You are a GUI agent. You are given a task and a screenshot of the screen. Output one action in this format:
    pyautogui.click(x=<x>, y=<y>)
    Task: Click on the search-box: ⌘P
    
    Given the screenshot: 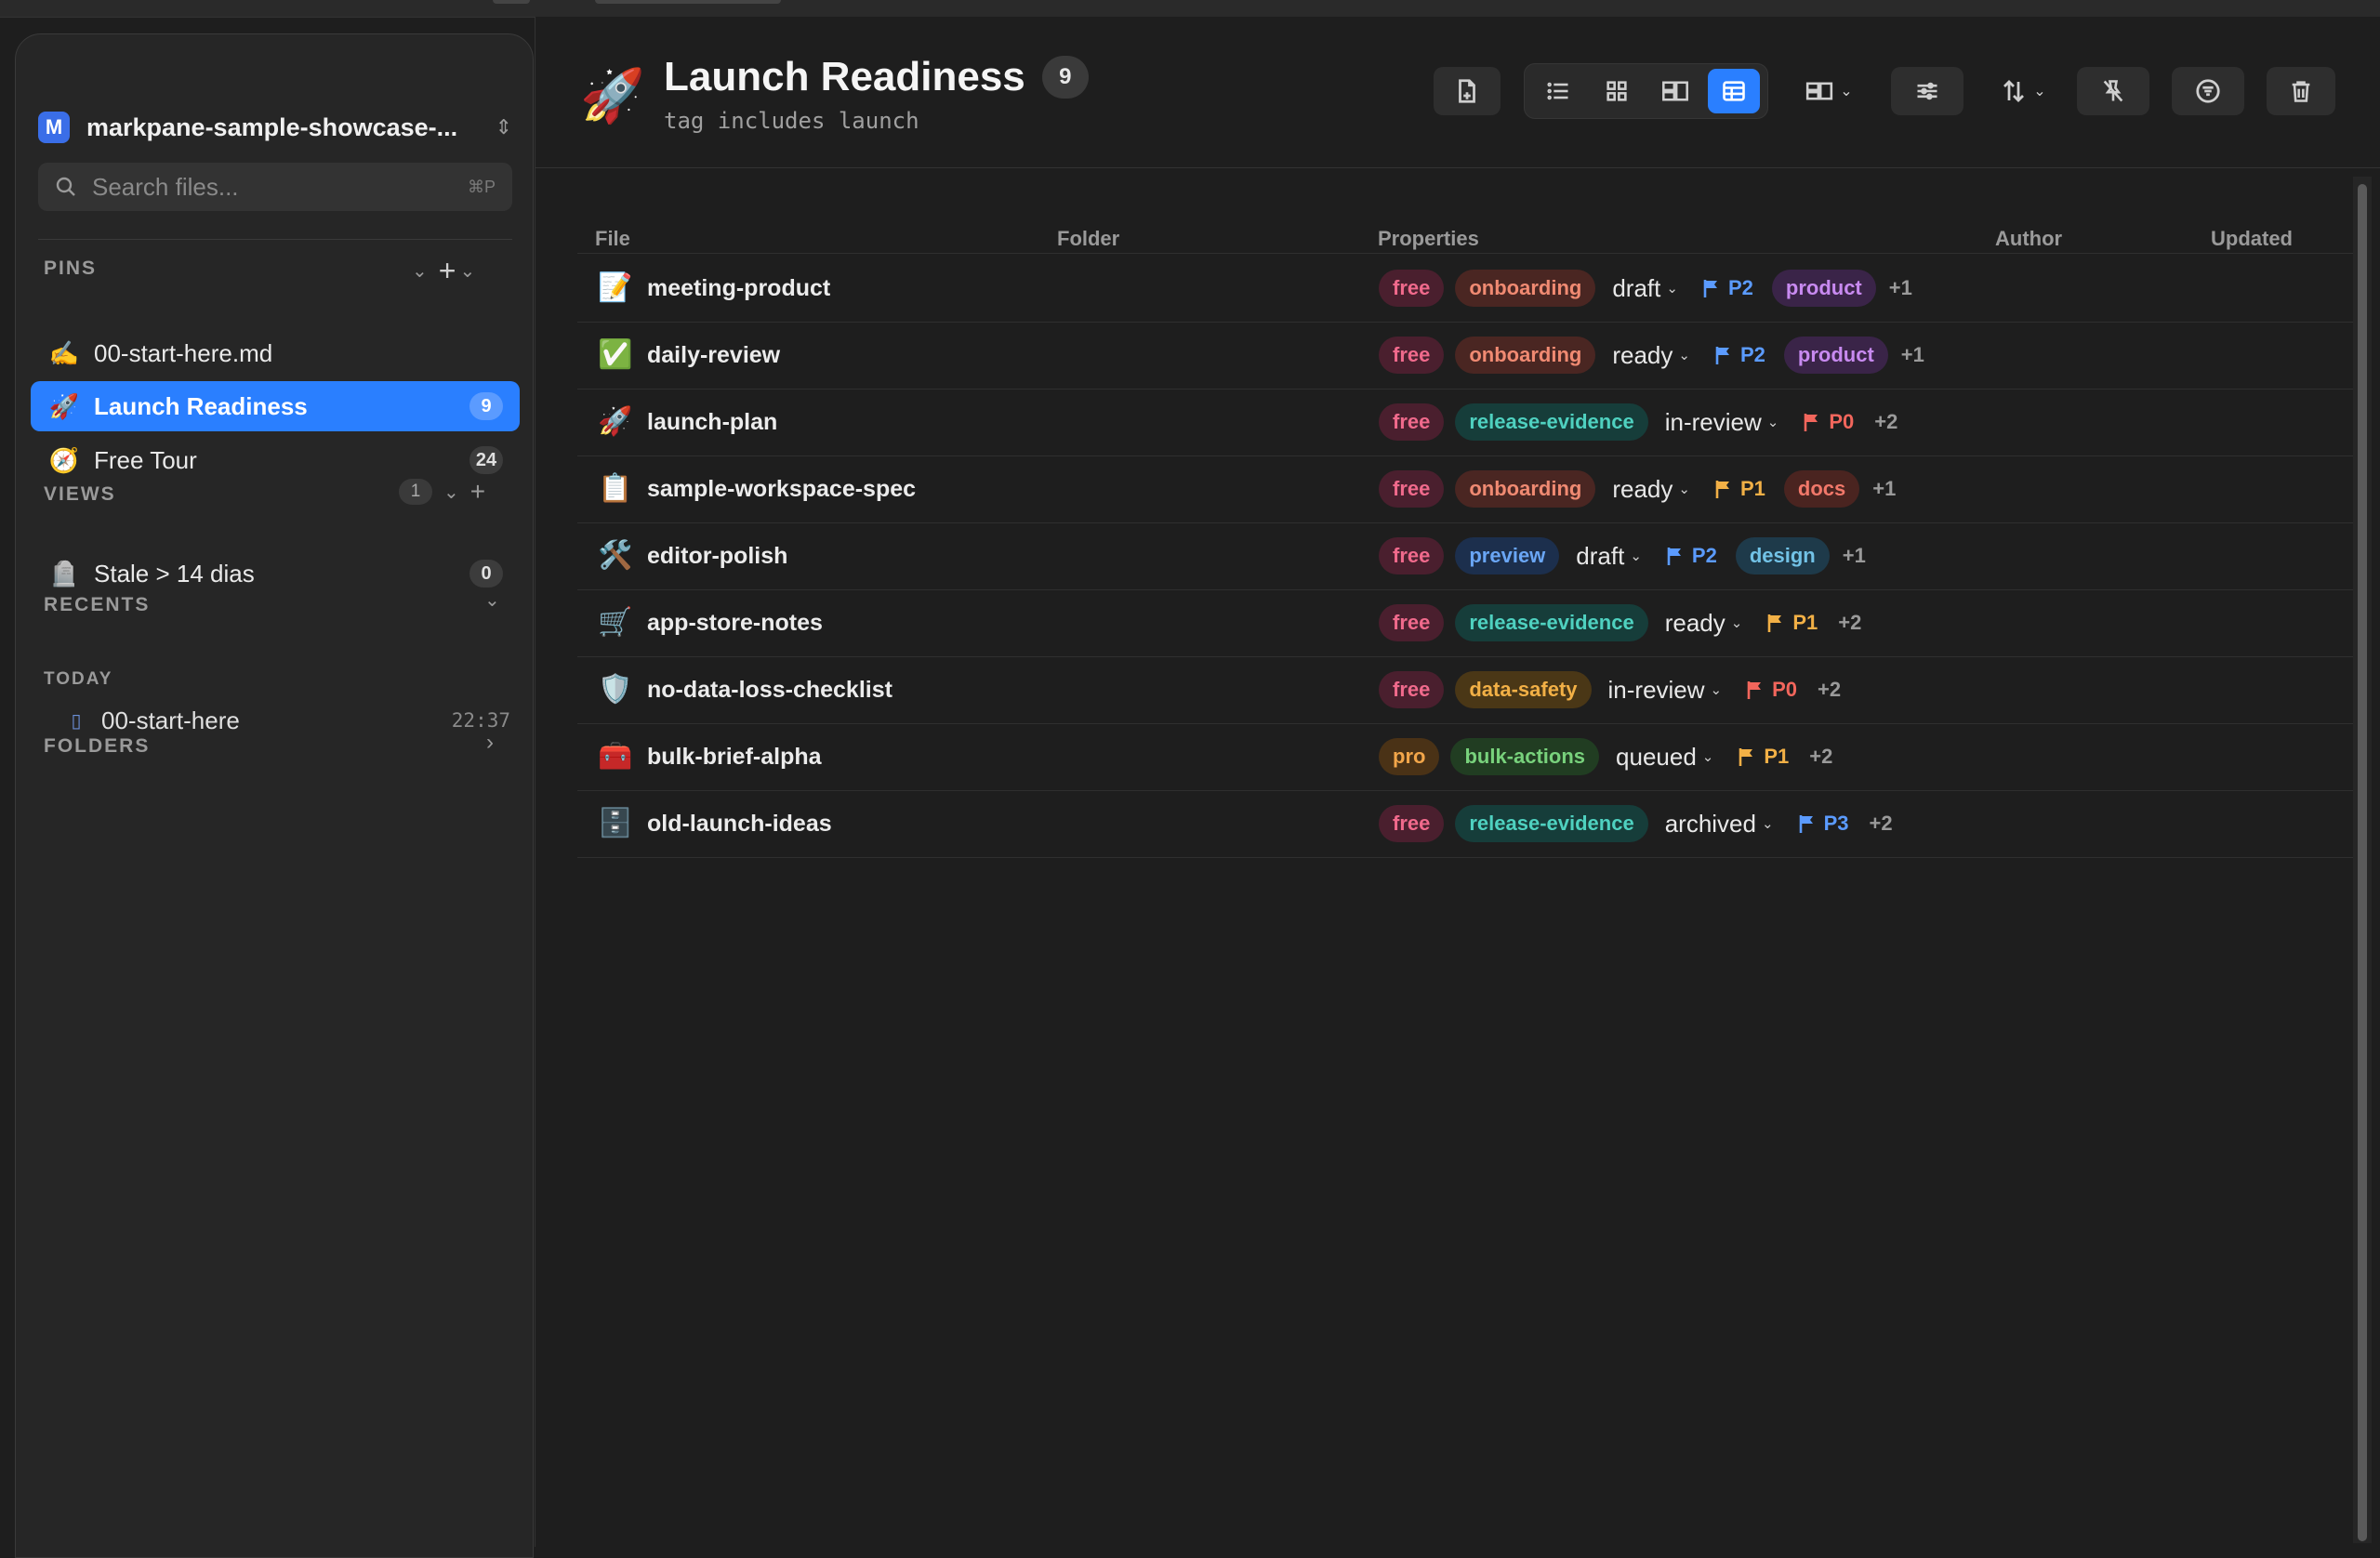 What is the action you would take?
    pyautogui.click(x=275, y=187)
    